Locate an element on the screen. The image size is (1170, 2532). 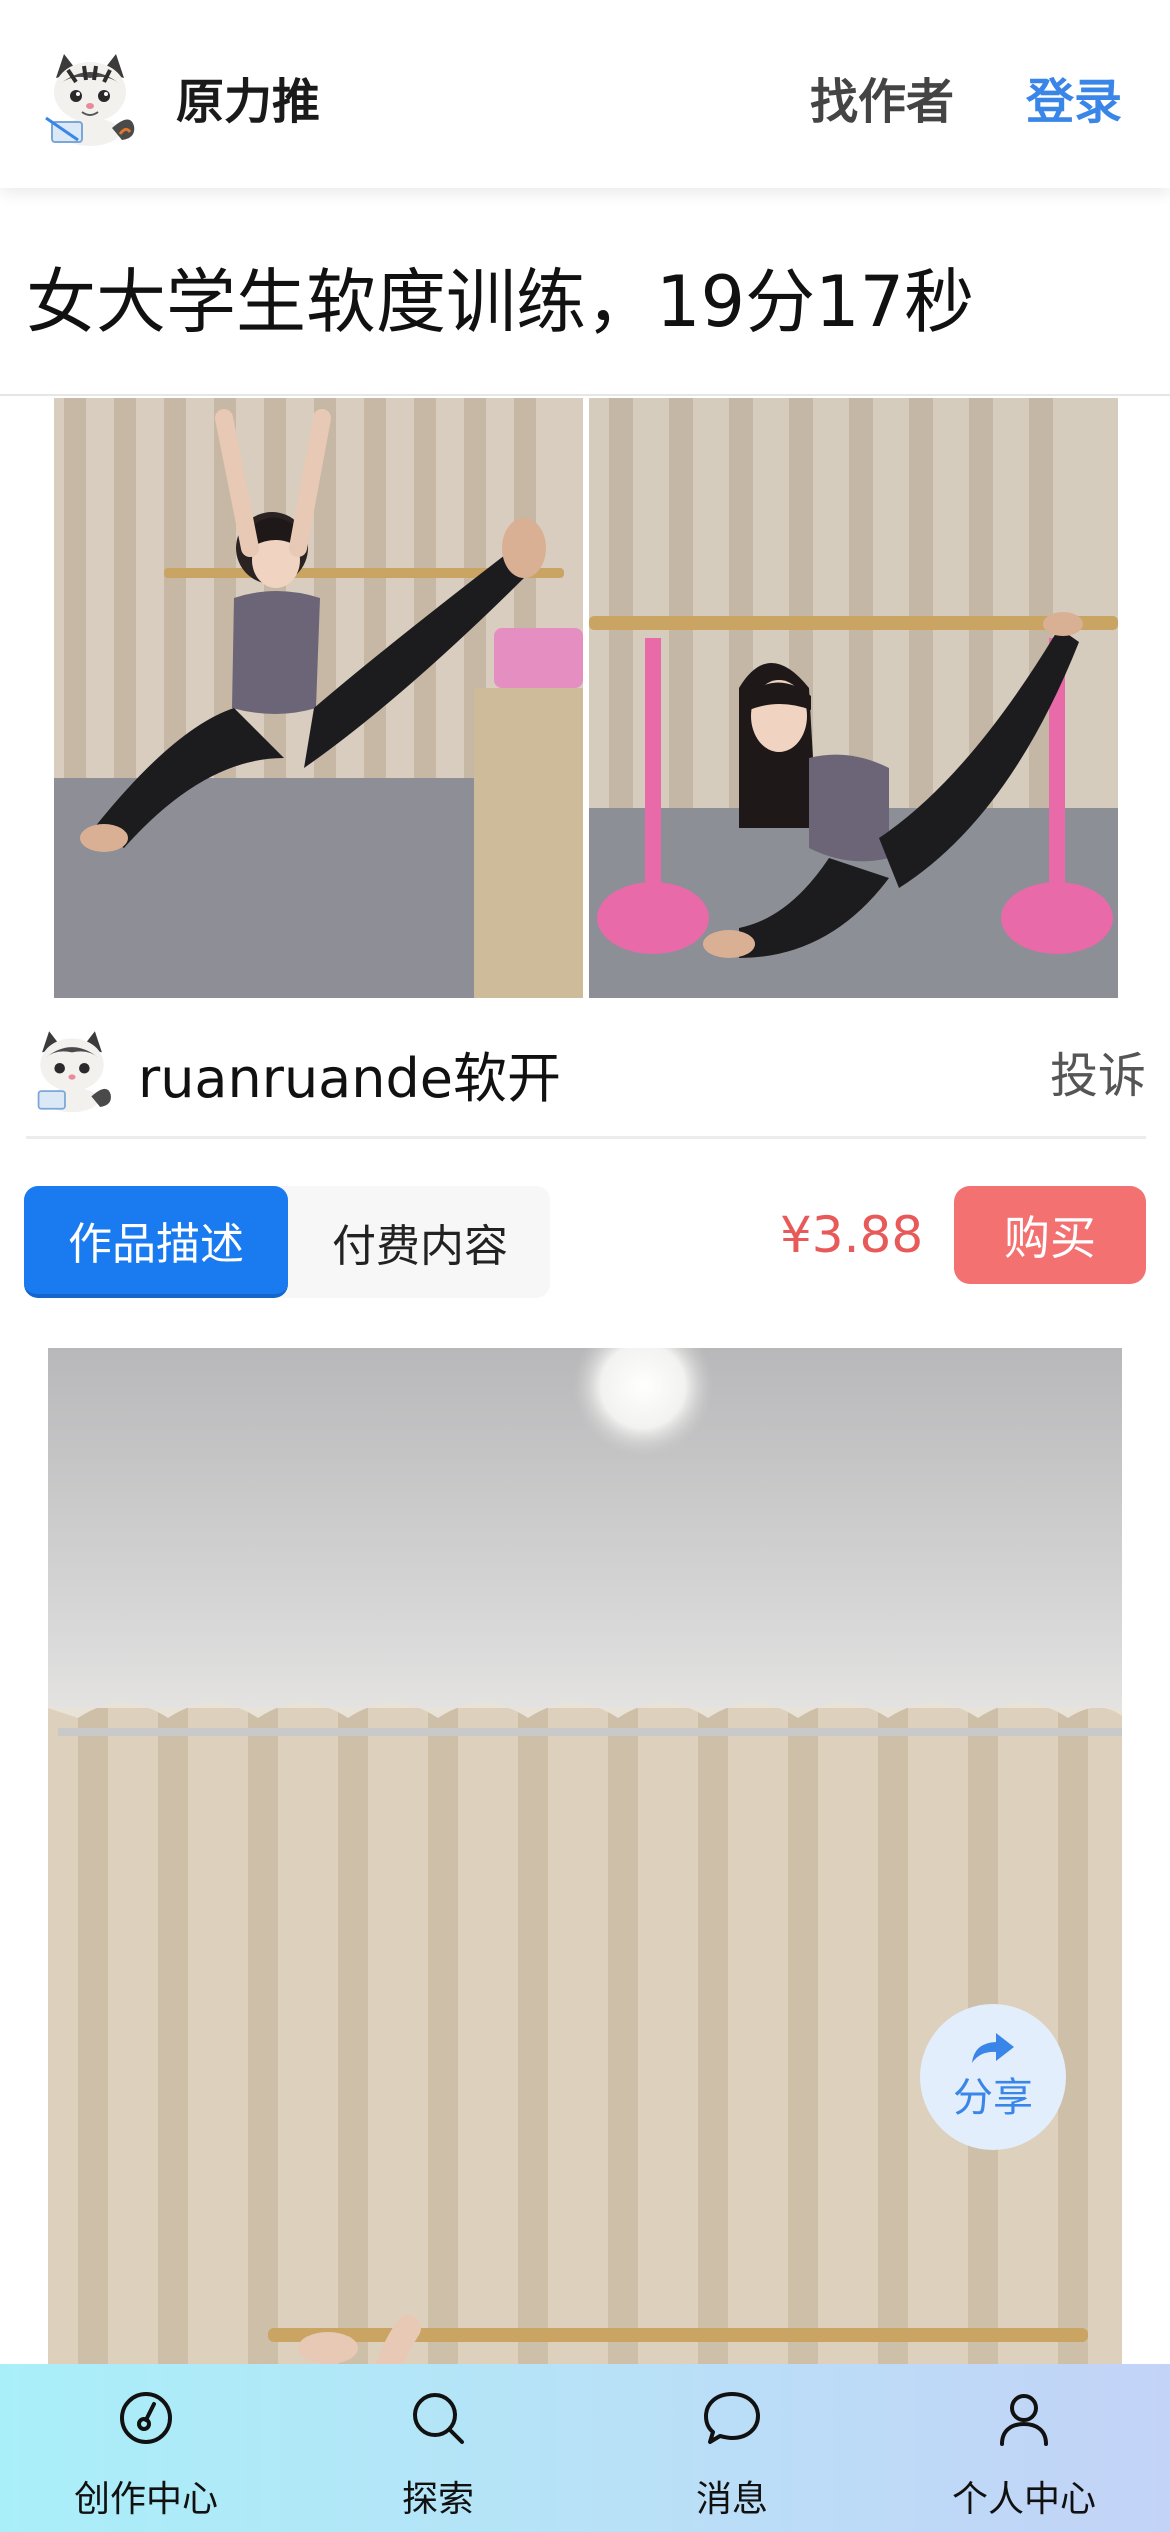
author-name: ruanruande软开 is located at coordinates (349, 1073).